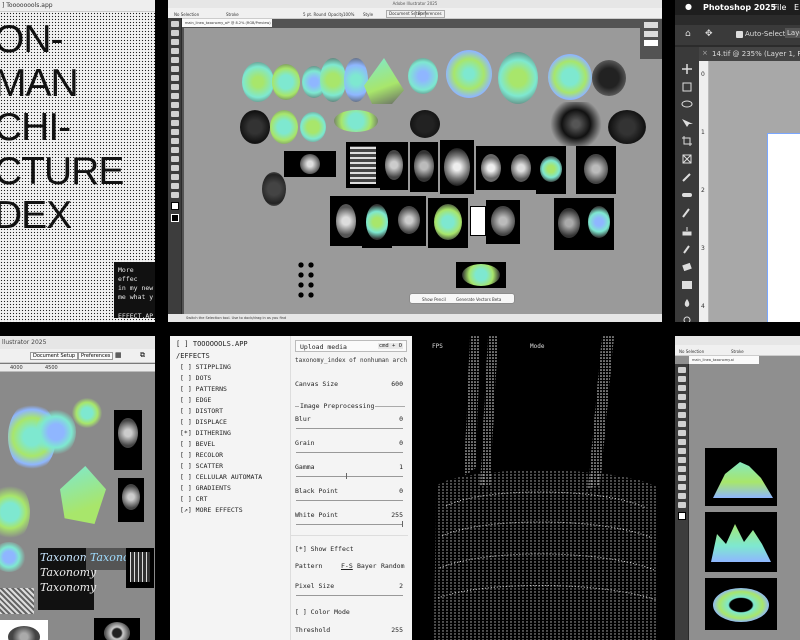  I want to click on point-cloud-view: FPS Mode, so click(544, 488).